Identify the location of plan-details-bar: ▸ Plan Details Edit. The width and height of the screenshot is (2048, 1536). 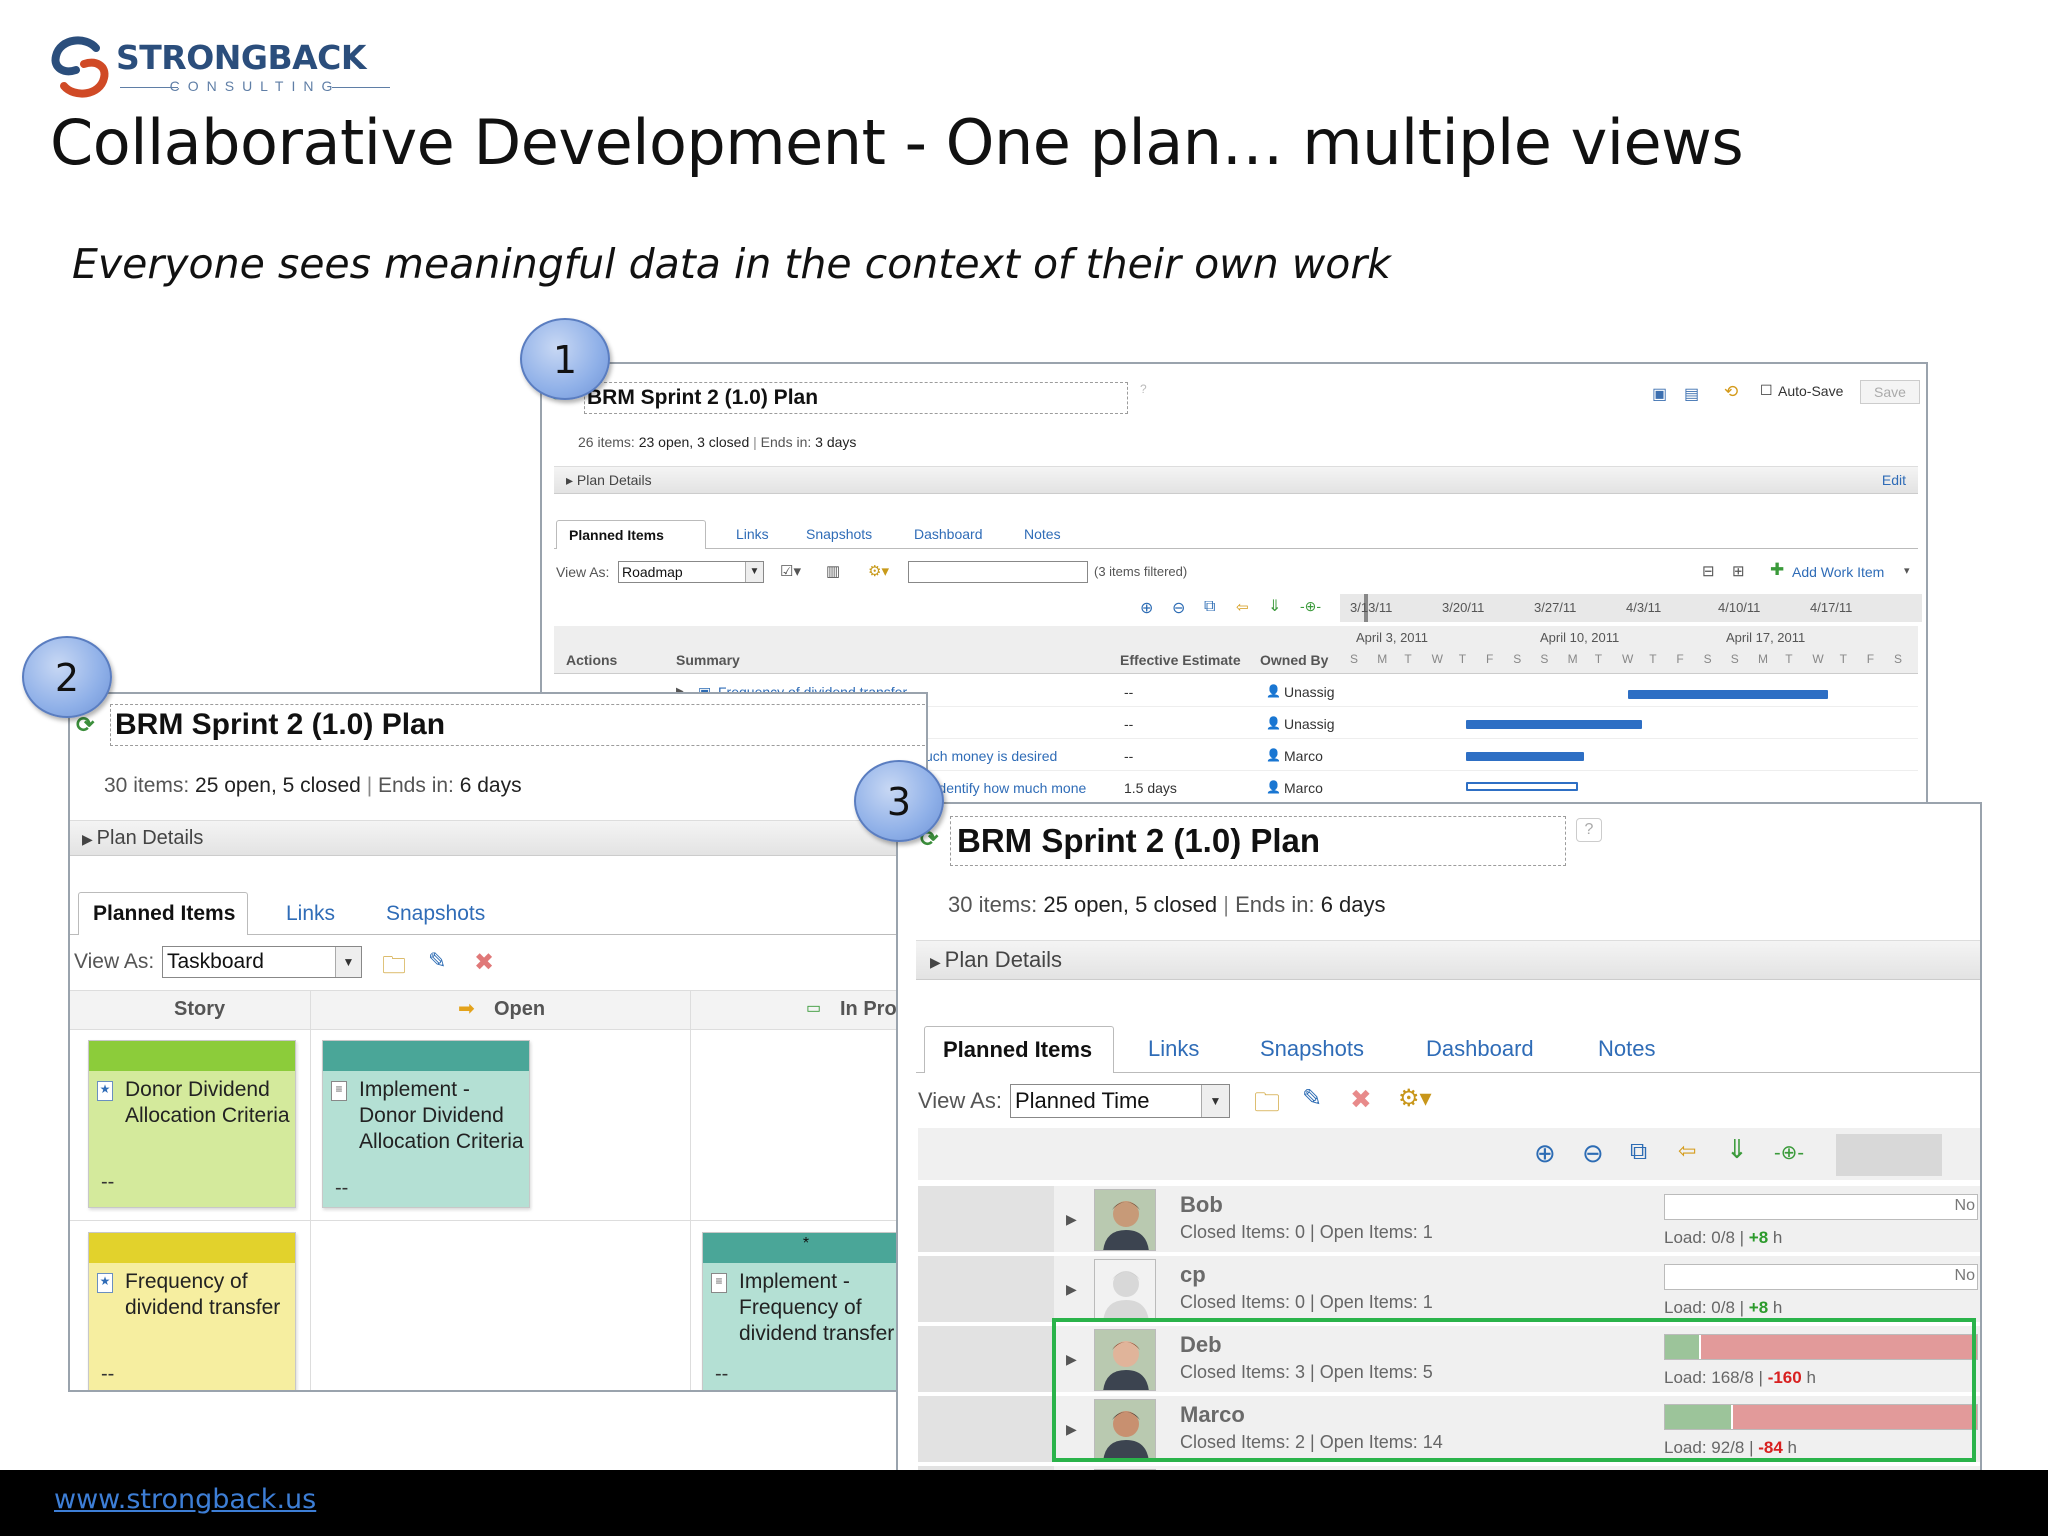
(1236, 480).